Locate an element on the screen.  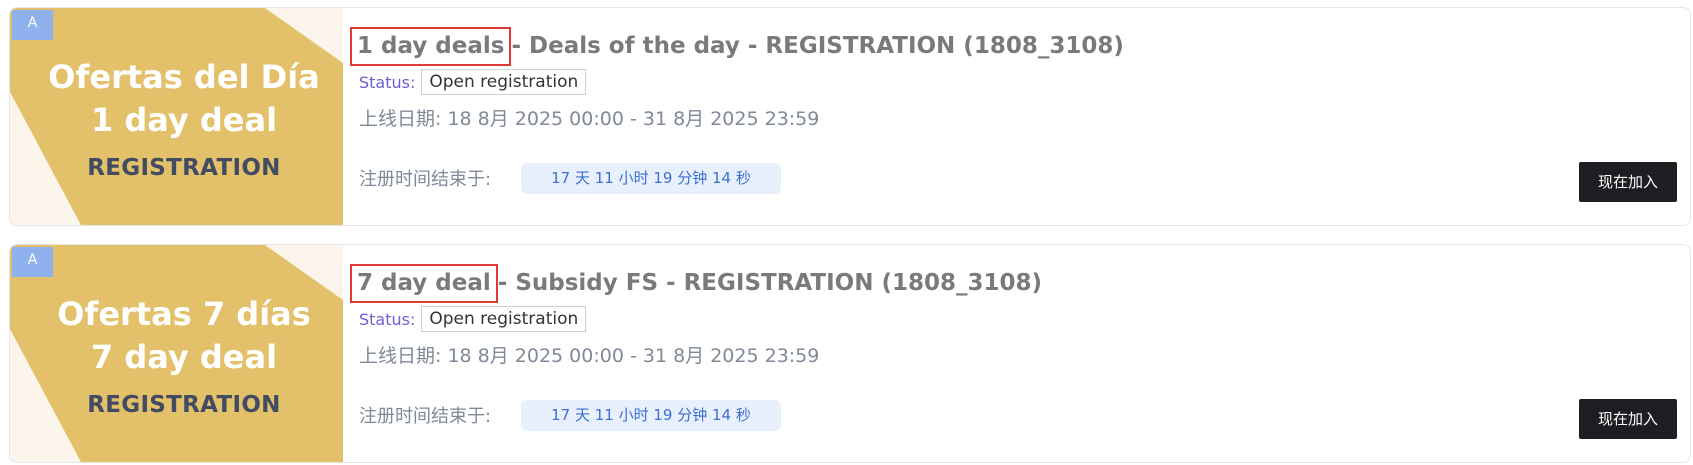
deal-banner-image: A Ofertas 7 días 7 day deal REGISTRATION is located at coordinates (176, 353).